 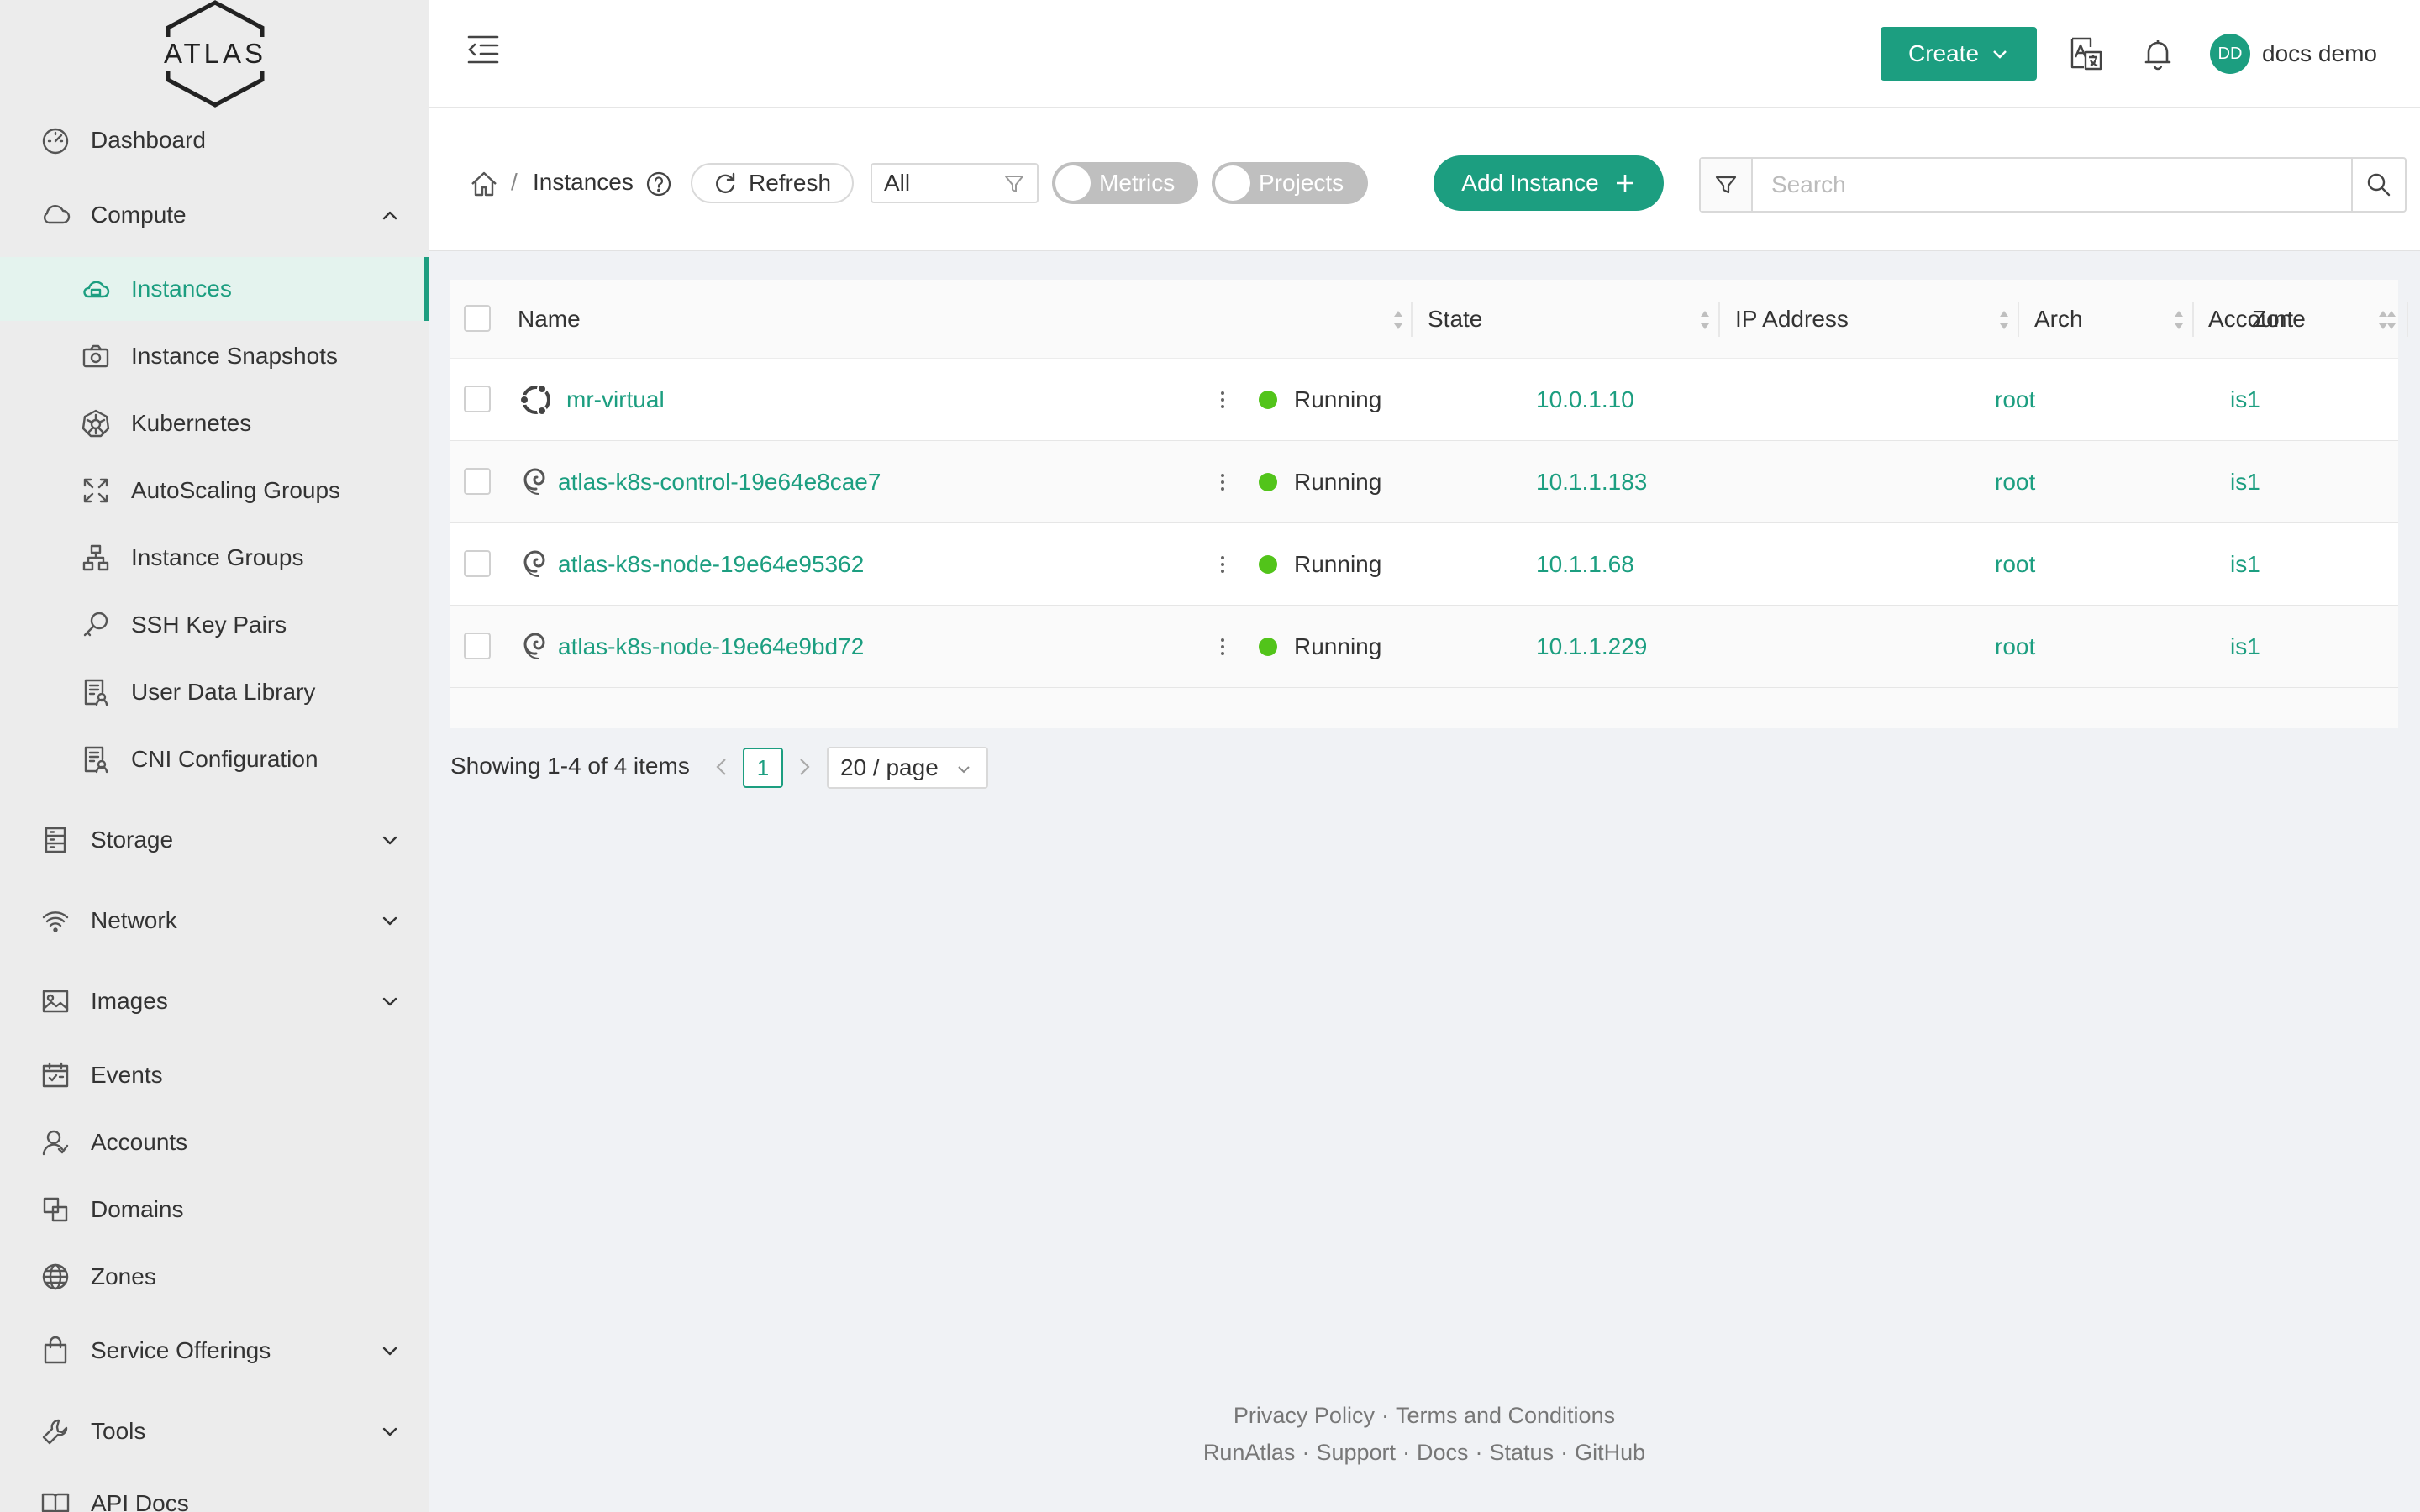 I want to click on sidebar-item-zones: Zones, so click(x=214, y=1277).